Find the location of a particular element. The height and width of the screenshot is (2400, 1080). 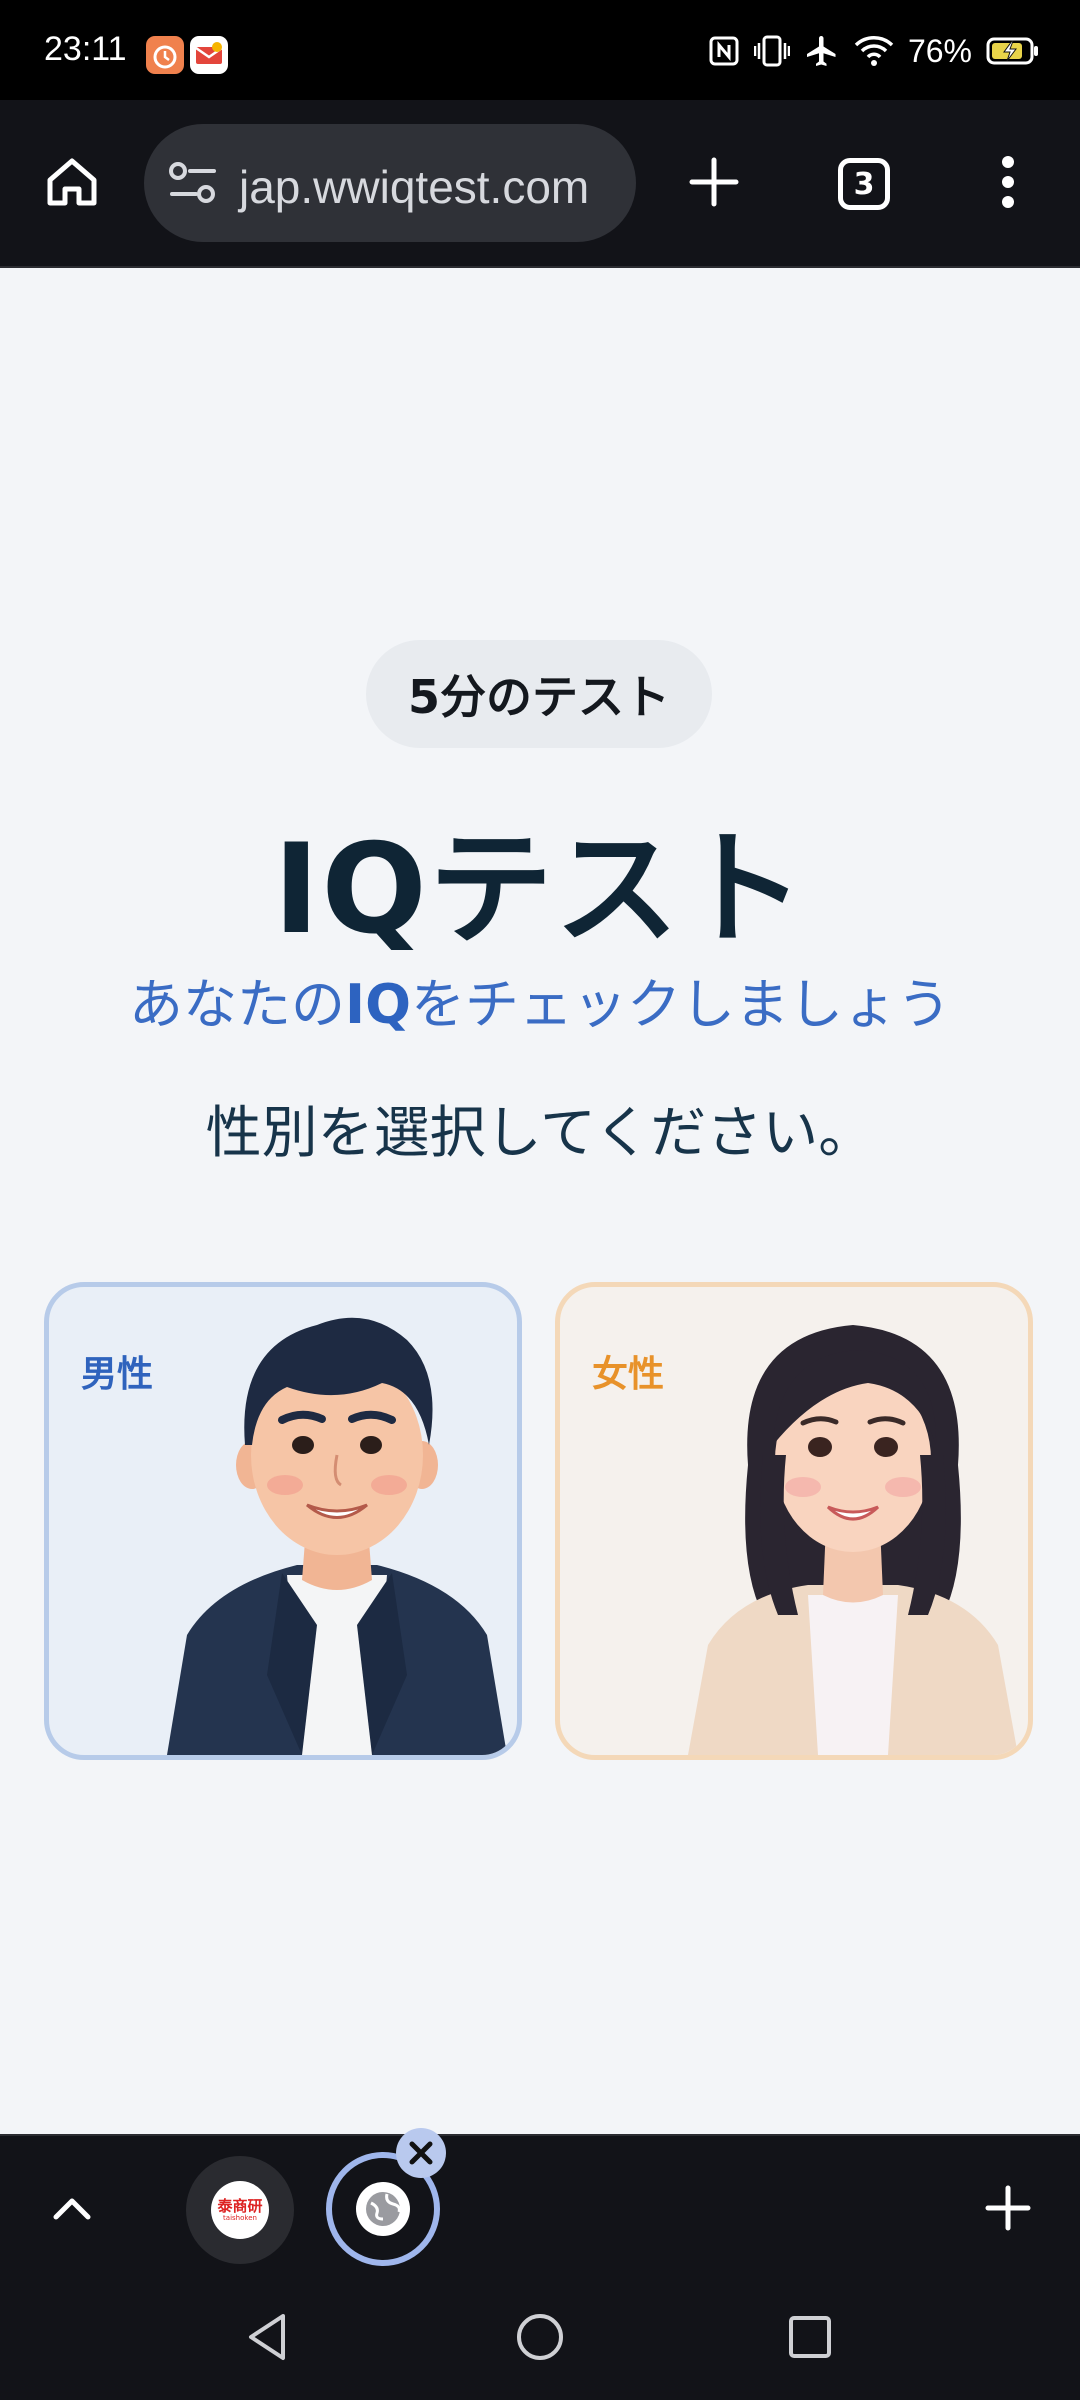

strip-new-tab-button is located at coordinates (1008, 2208).